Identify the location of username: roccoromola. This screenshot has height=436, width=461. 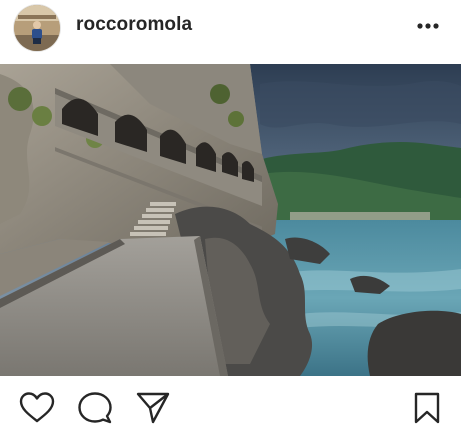
(134, 25).